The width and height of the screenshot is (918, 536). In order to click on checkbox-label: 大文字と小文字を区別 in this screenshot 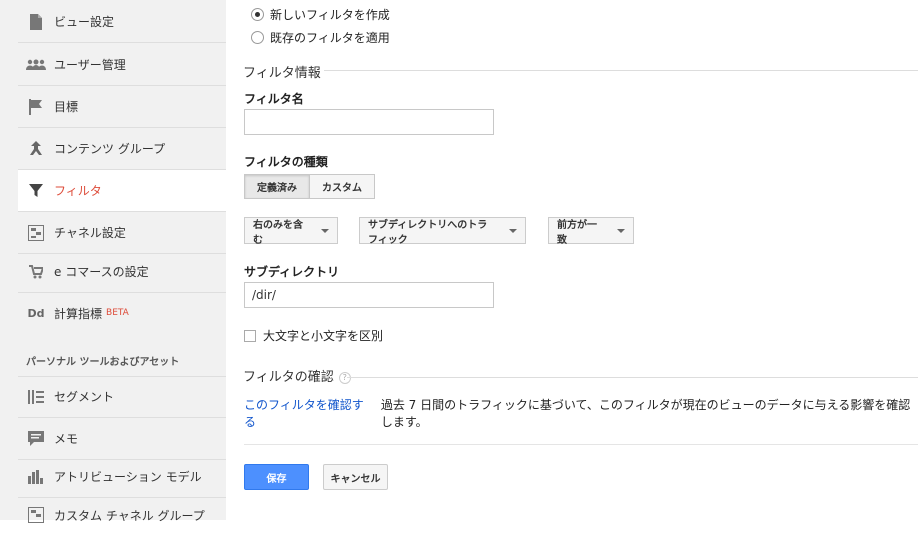, I will do `click(323, 336)`.